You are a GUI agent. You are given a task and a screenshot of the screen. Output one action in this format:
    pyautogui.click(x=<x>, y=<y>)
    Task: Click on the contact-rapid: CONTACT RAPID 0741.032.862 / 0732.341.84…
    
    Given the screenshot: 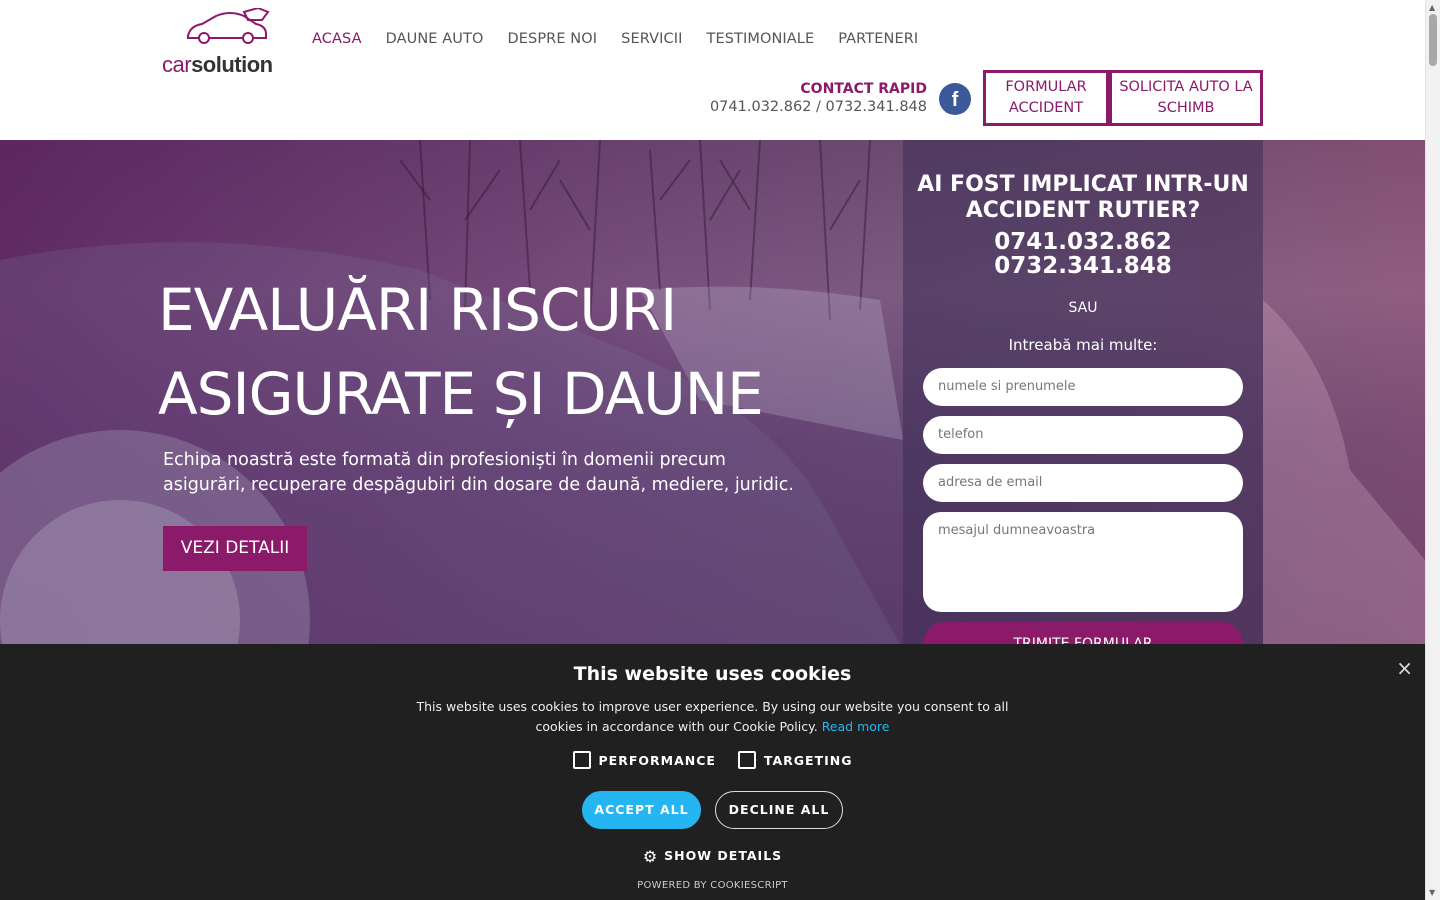 What is the action you would take?
    pyautogui.click(x=818, y=98)
    